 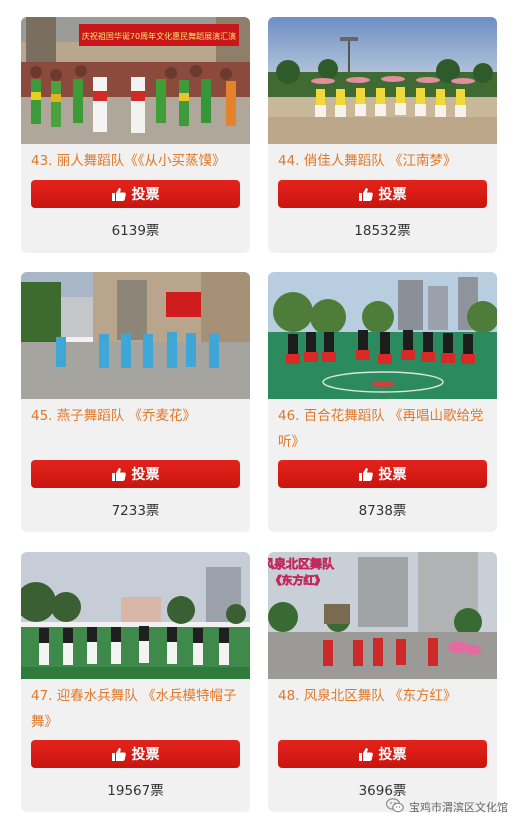 What do you see at coordinates (135, 511) in the screenshot?
I see `vote-count-45: 7233票` at bounding box center [135, 511].